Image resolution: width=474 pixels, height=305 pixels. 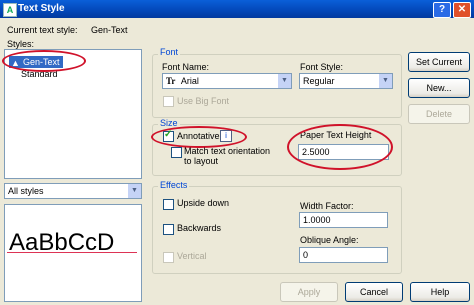 I want to click on window-title: Text Style, so click(x=41, y=8).